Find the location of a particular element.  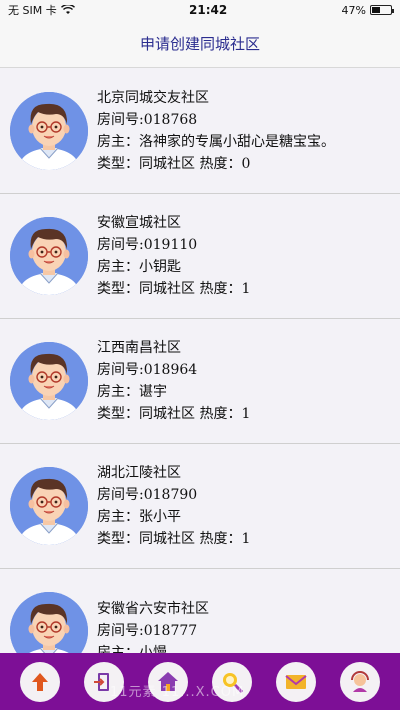

bottom-tab-bar is located at coordinates (200, 681).